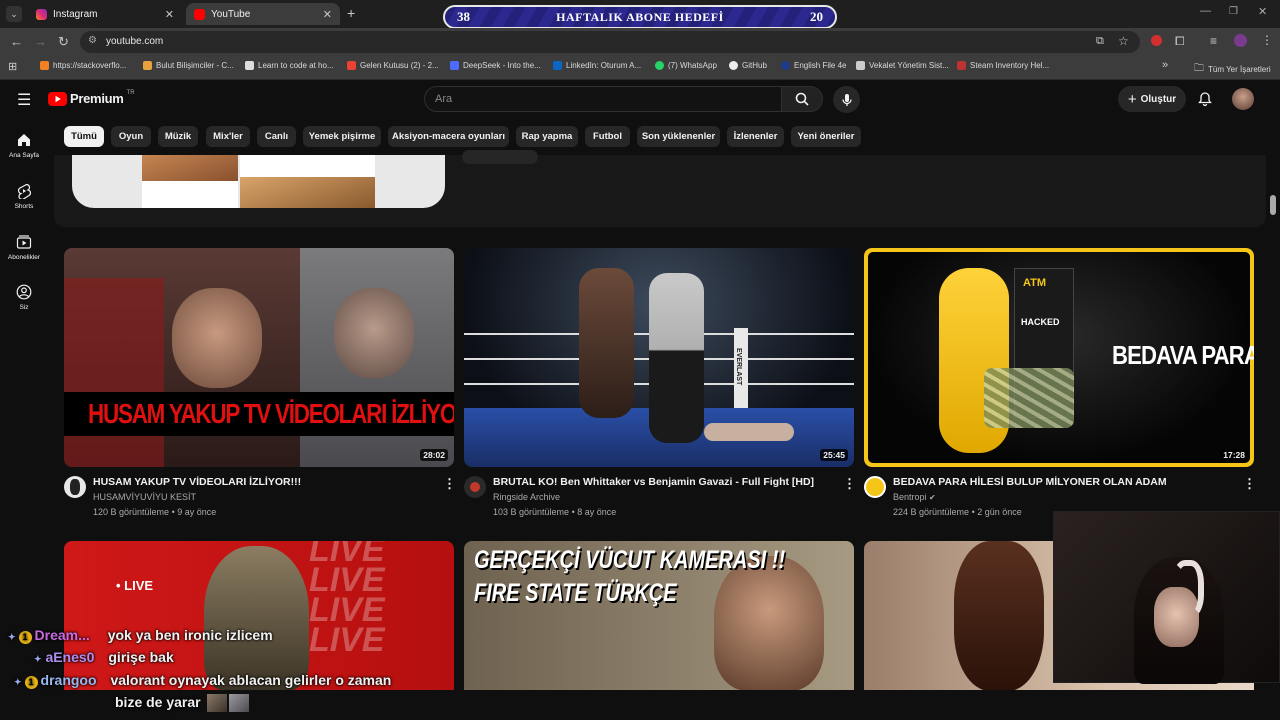 The width and height of the screenshot is (1280, 720). What do you see at coordinates (448, 136) in the screenshot?
I see `chip-action-adventure: Aksiyon-macera oyunları` at bounding box center [448, 136].